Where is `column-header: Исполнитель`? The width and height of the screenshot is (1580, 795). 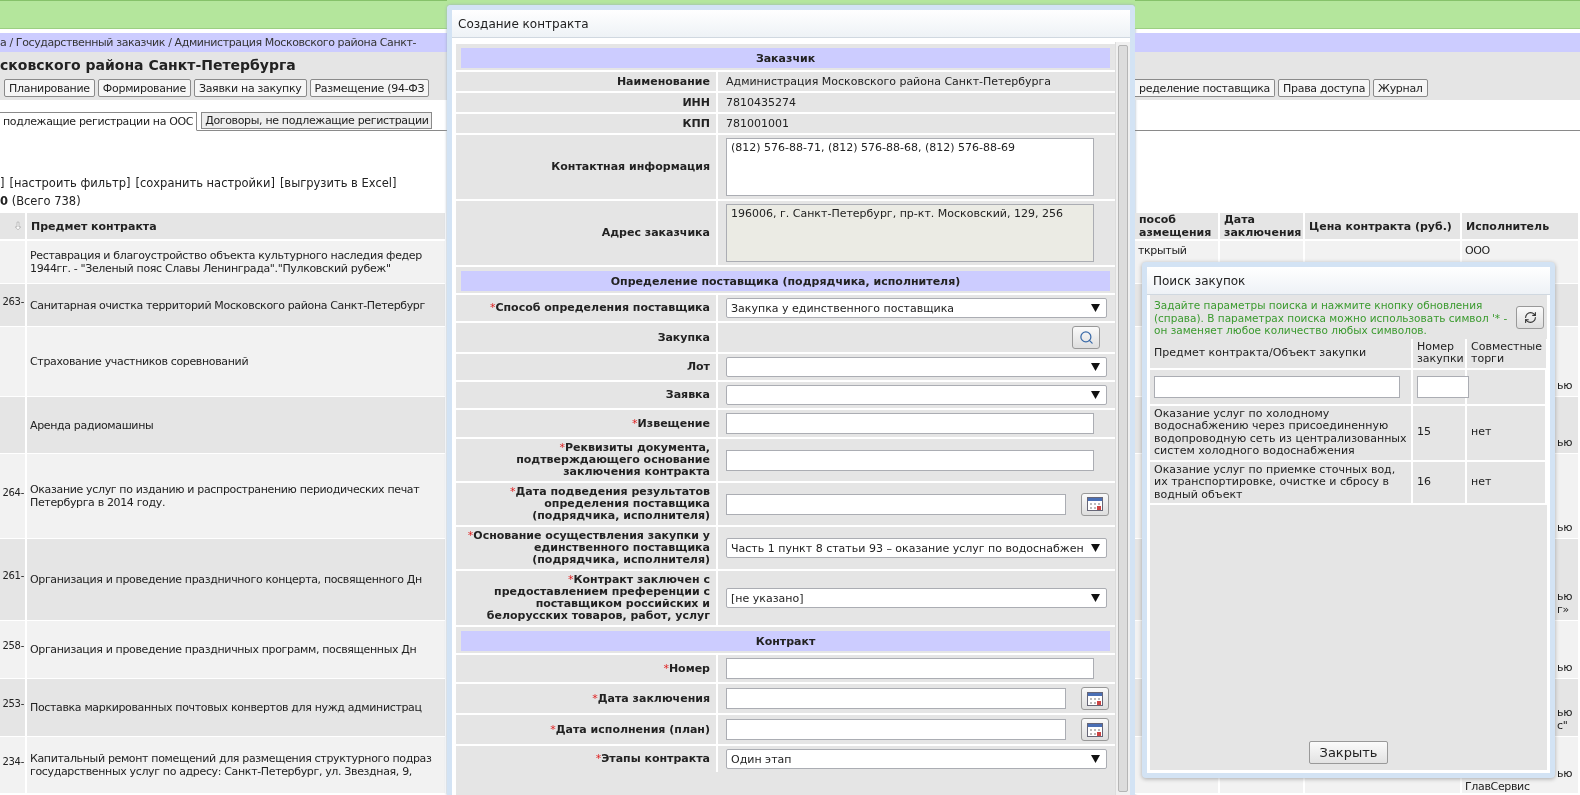
column-header: Исполнитель is located at coordinates (1508, 226).